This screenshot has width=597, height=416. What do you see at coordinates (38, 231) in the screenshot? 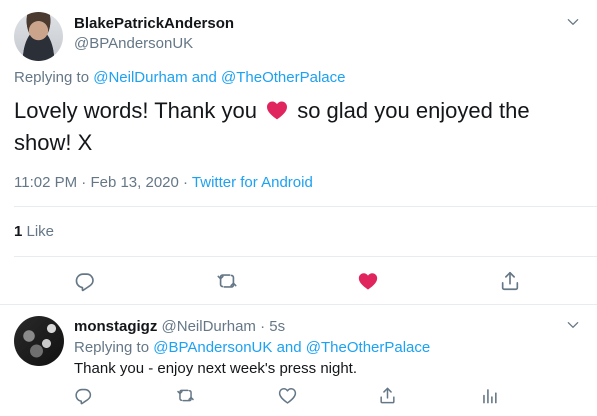
I see `likes-label: Like` at bounding box center [38, 231].